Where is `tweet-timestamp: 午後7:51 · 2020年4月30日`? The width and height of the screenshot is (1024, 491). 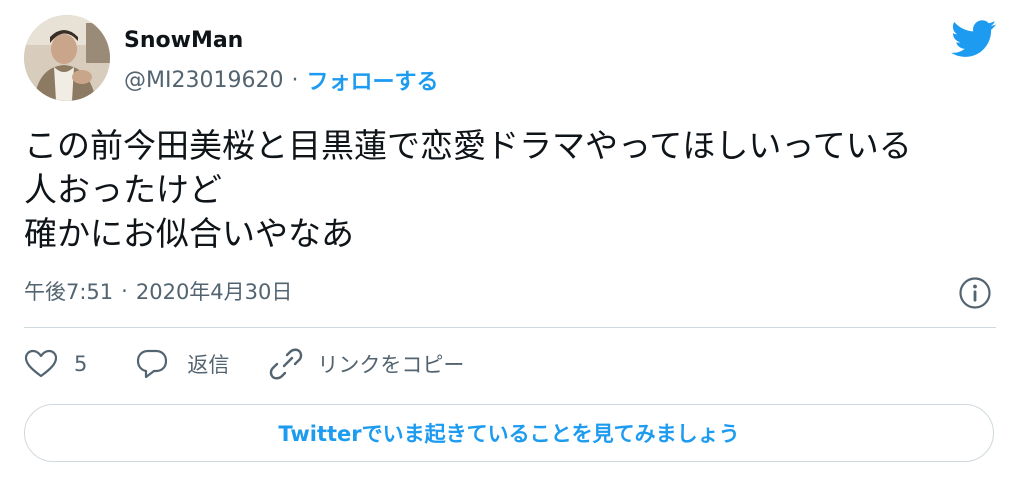
tweet-timestamp: 午後7:51 · 2020年4月30日 is located at coordinates (158, 291).